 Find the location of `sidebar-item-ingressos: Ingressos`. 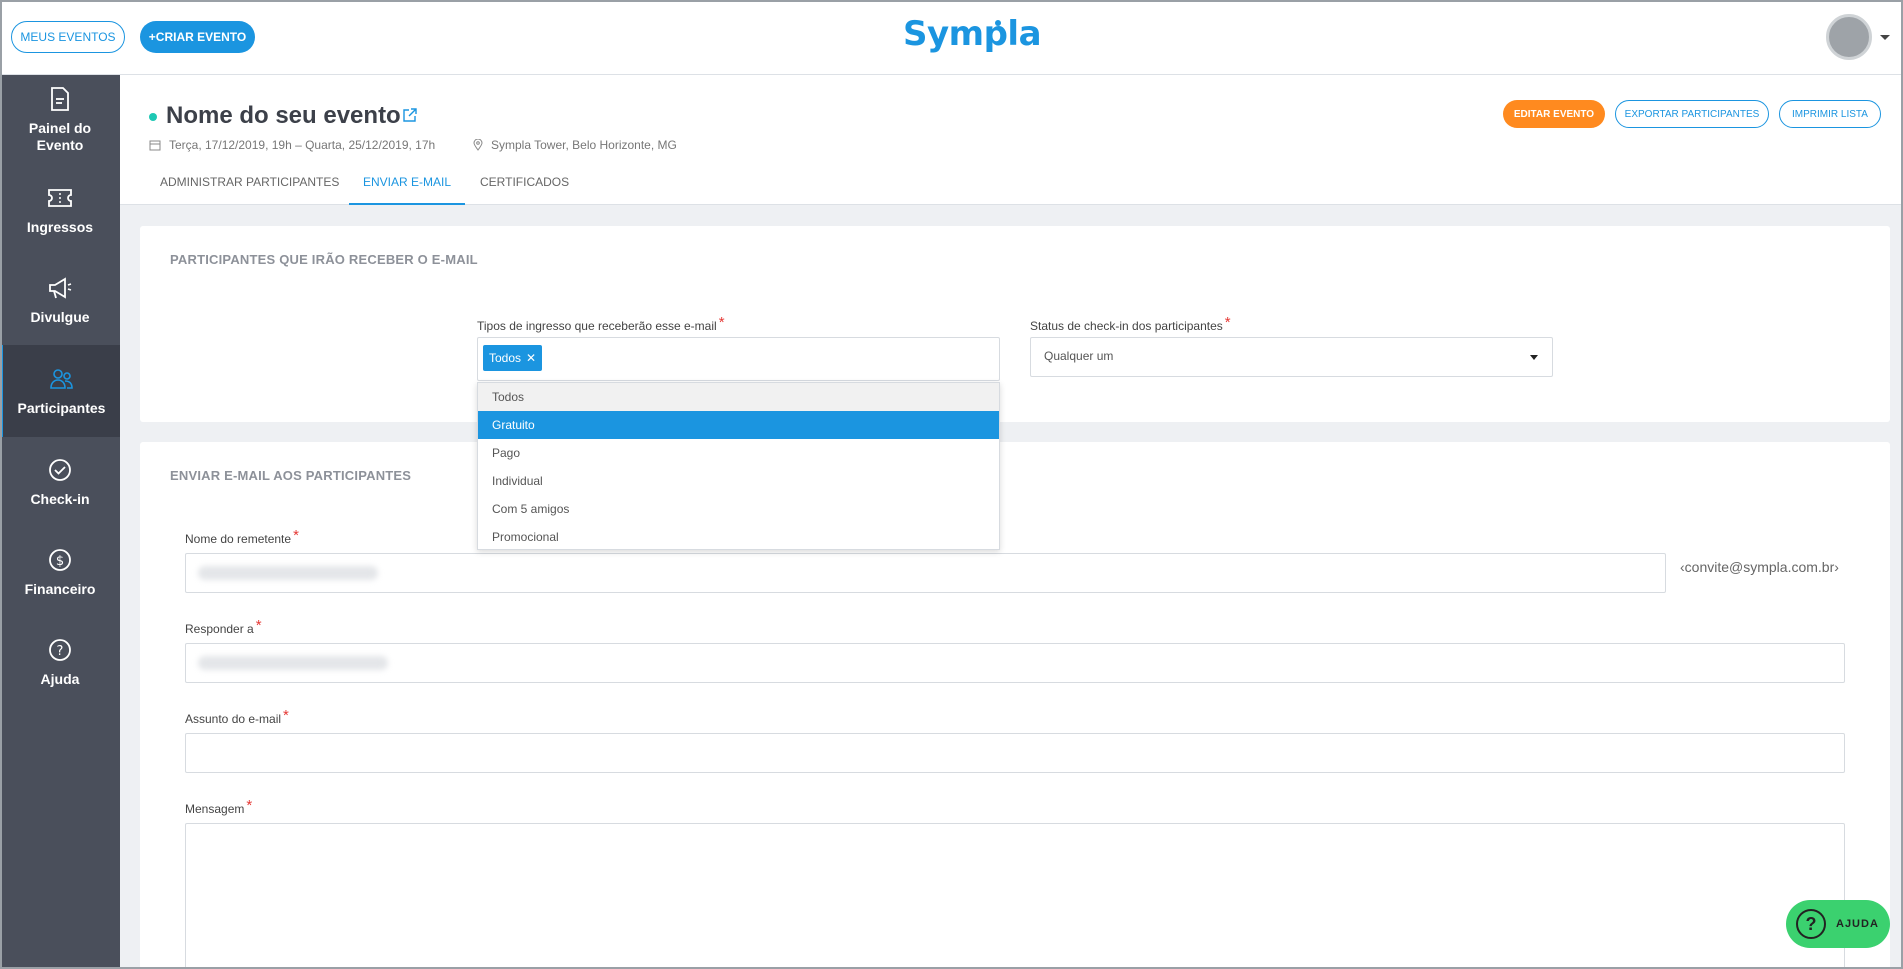

sidebar-item-ingressos: Ingressos is located at coordinates (60, 210).